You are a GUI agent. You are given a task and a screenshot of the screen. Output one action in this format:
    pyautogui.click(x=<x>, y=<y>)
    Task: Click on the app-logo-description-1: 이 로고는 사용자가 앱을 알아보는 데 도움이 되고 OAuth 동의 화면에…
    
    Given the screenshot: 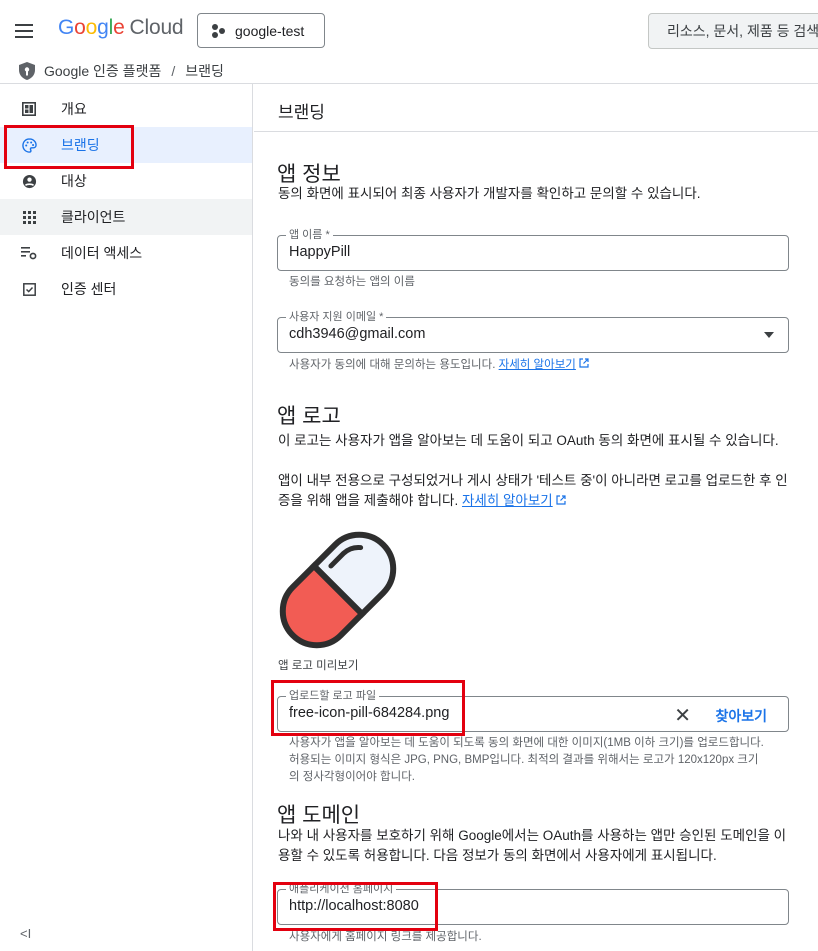 What is the action you would take?
    pyautogui.click(x=528, y=440)
    